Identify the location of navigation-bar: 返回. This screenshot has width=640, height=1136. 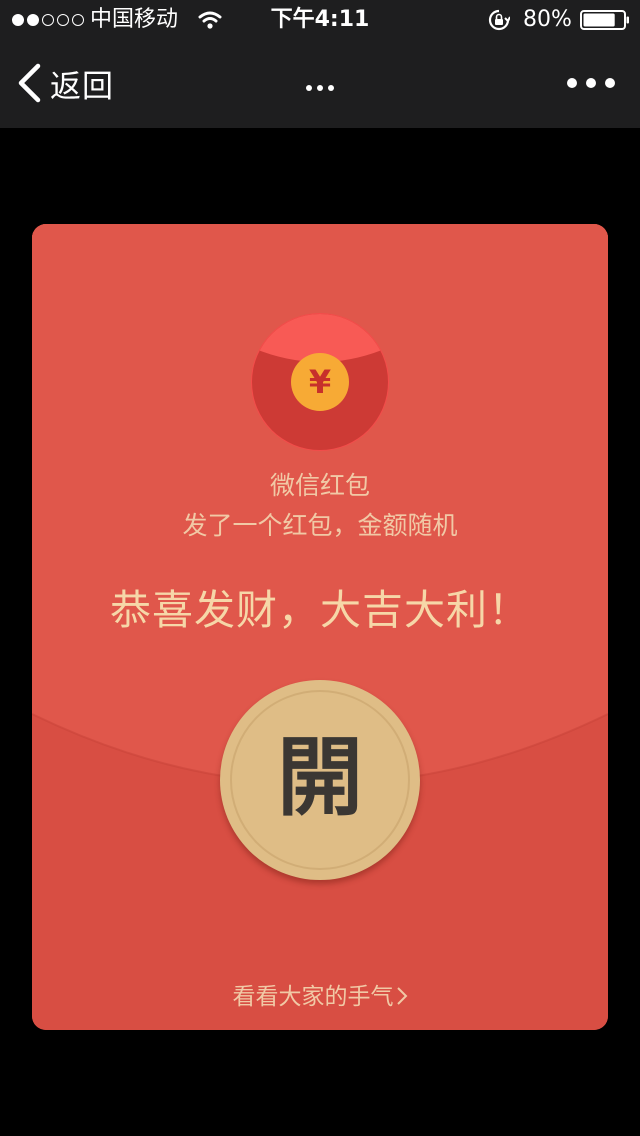
(320, 84).